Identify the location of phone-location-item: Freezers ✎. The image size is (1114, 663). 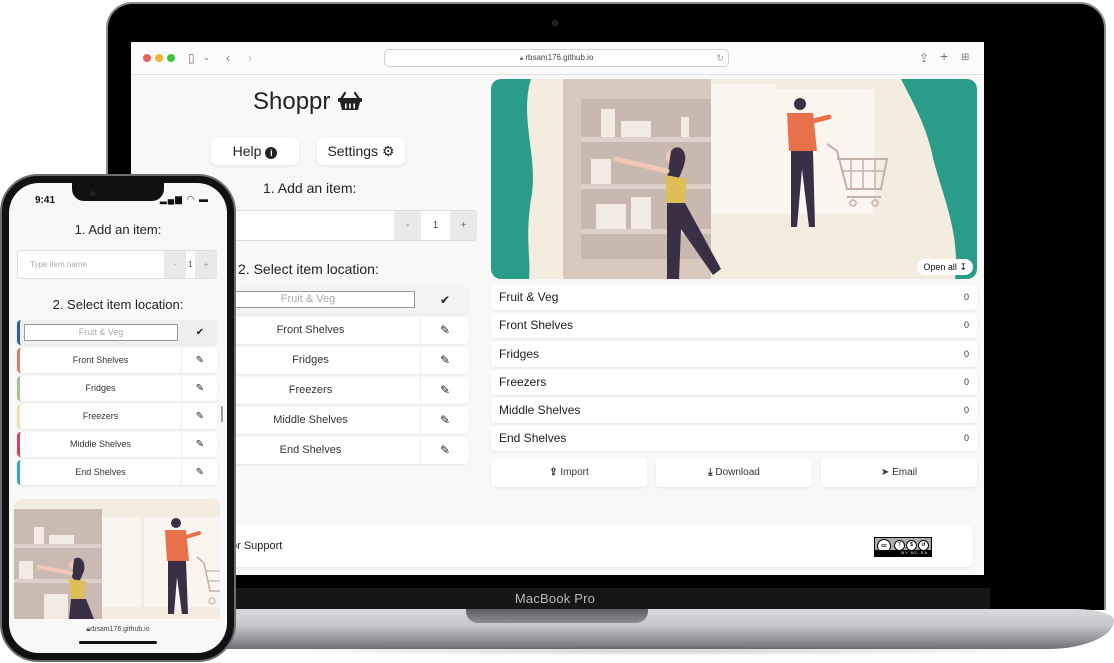
(117, 416).